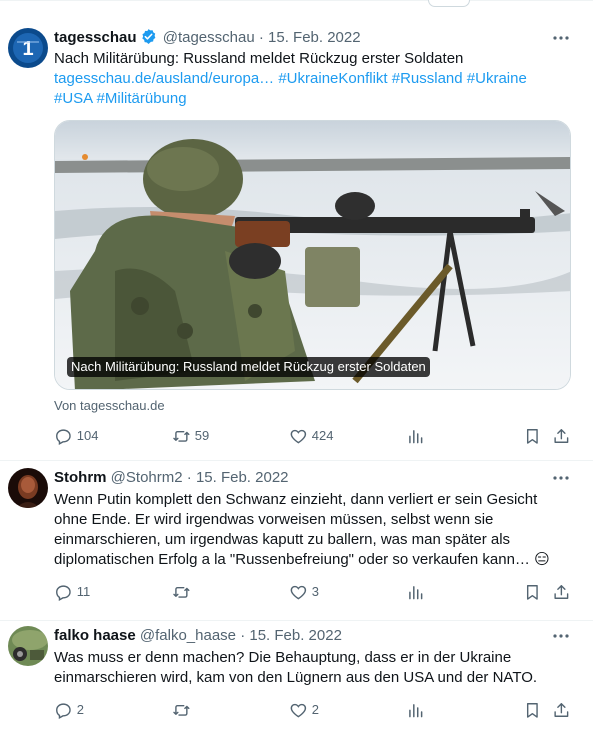 This screenshot has width=593, height=734. I want to click on top-divider, so click(296, 0).